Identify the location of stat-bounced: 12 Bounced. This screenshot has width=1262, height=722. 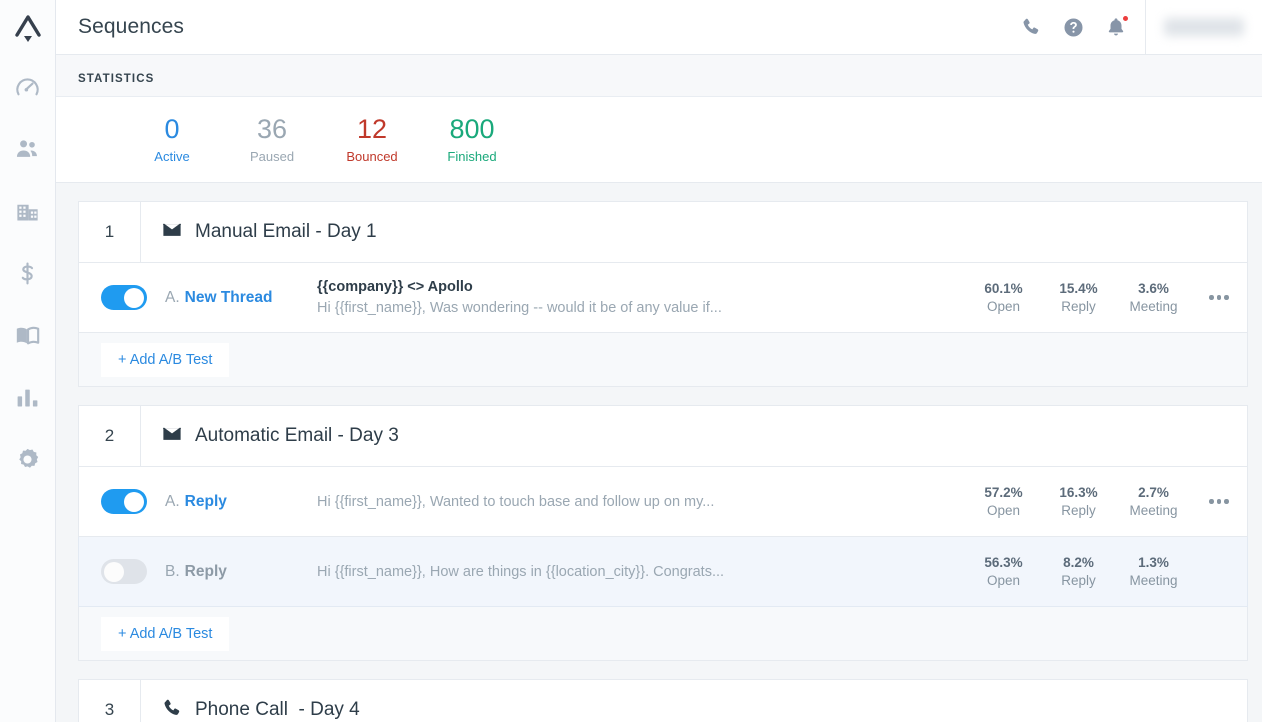
(372, 138).